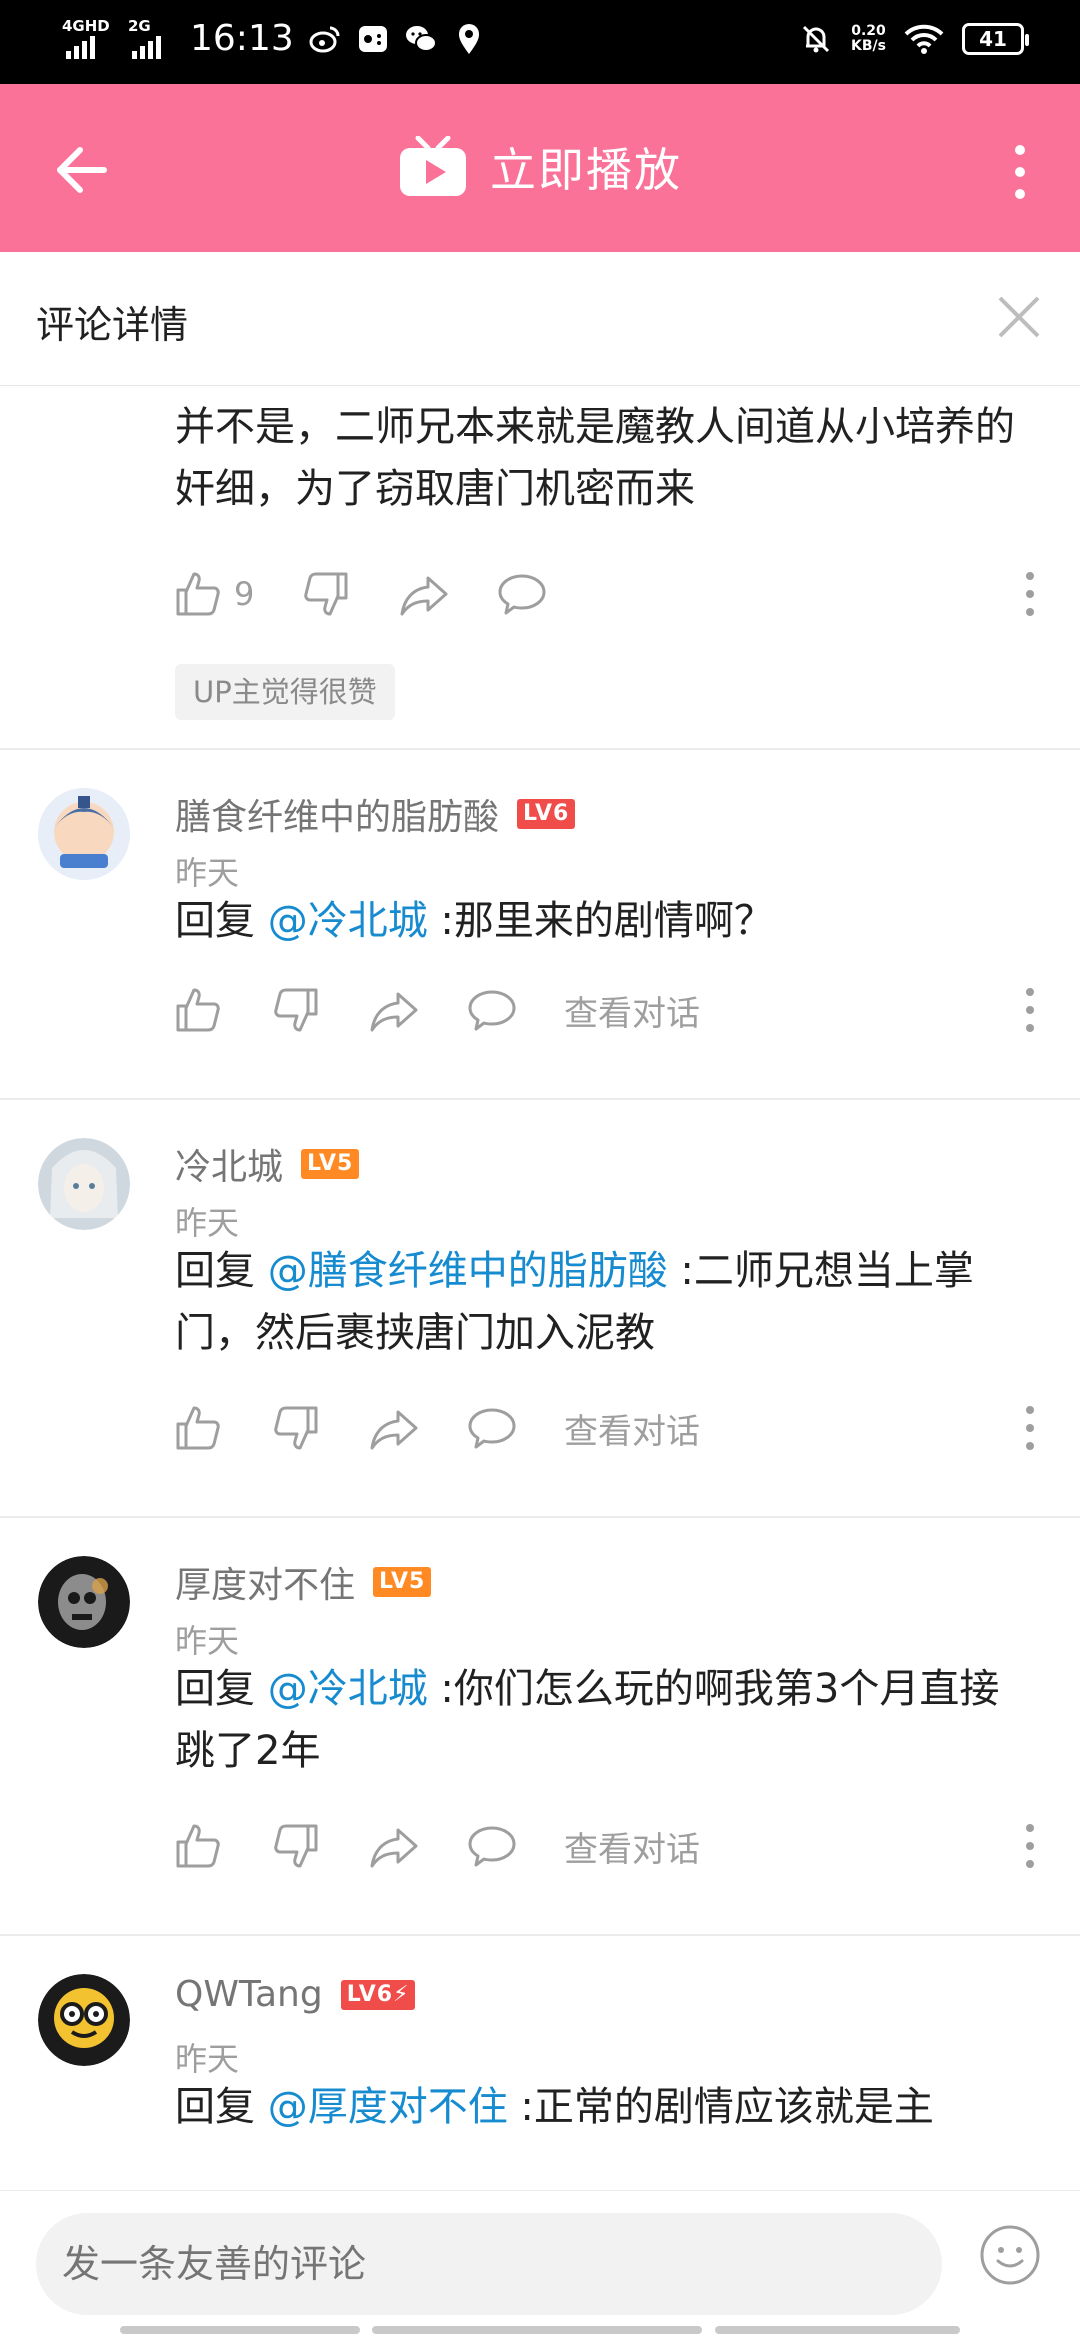 The image size is (1080, 2340). I want to click on network-speed: 0.20 KB/s, so click(868, 39).